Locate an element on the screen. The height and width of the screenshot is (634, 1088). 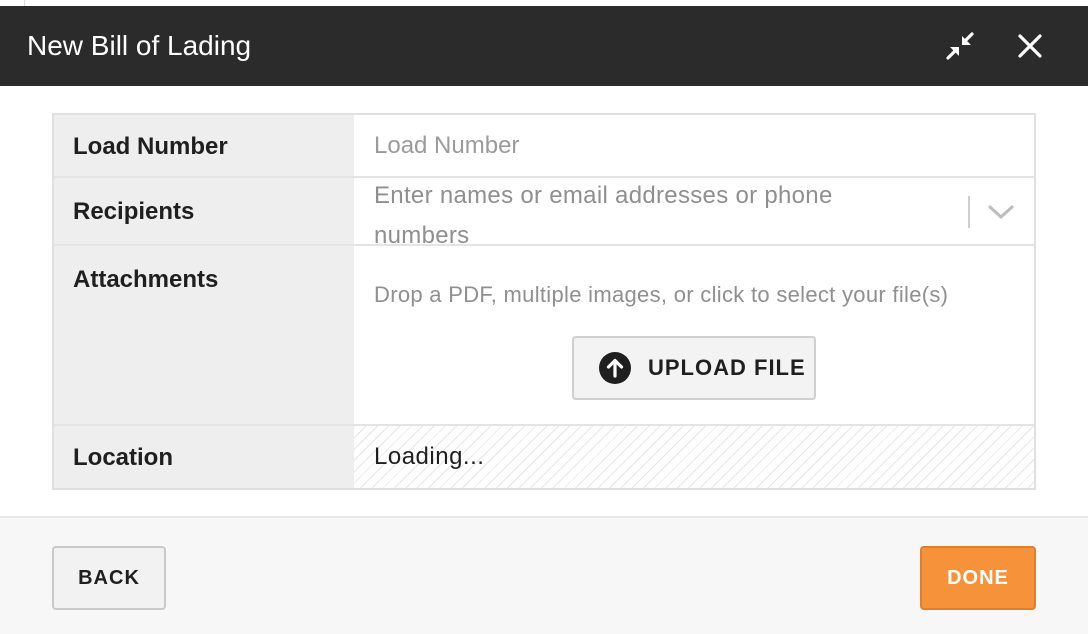
load-number-cell is located at coordinates (694, 145).